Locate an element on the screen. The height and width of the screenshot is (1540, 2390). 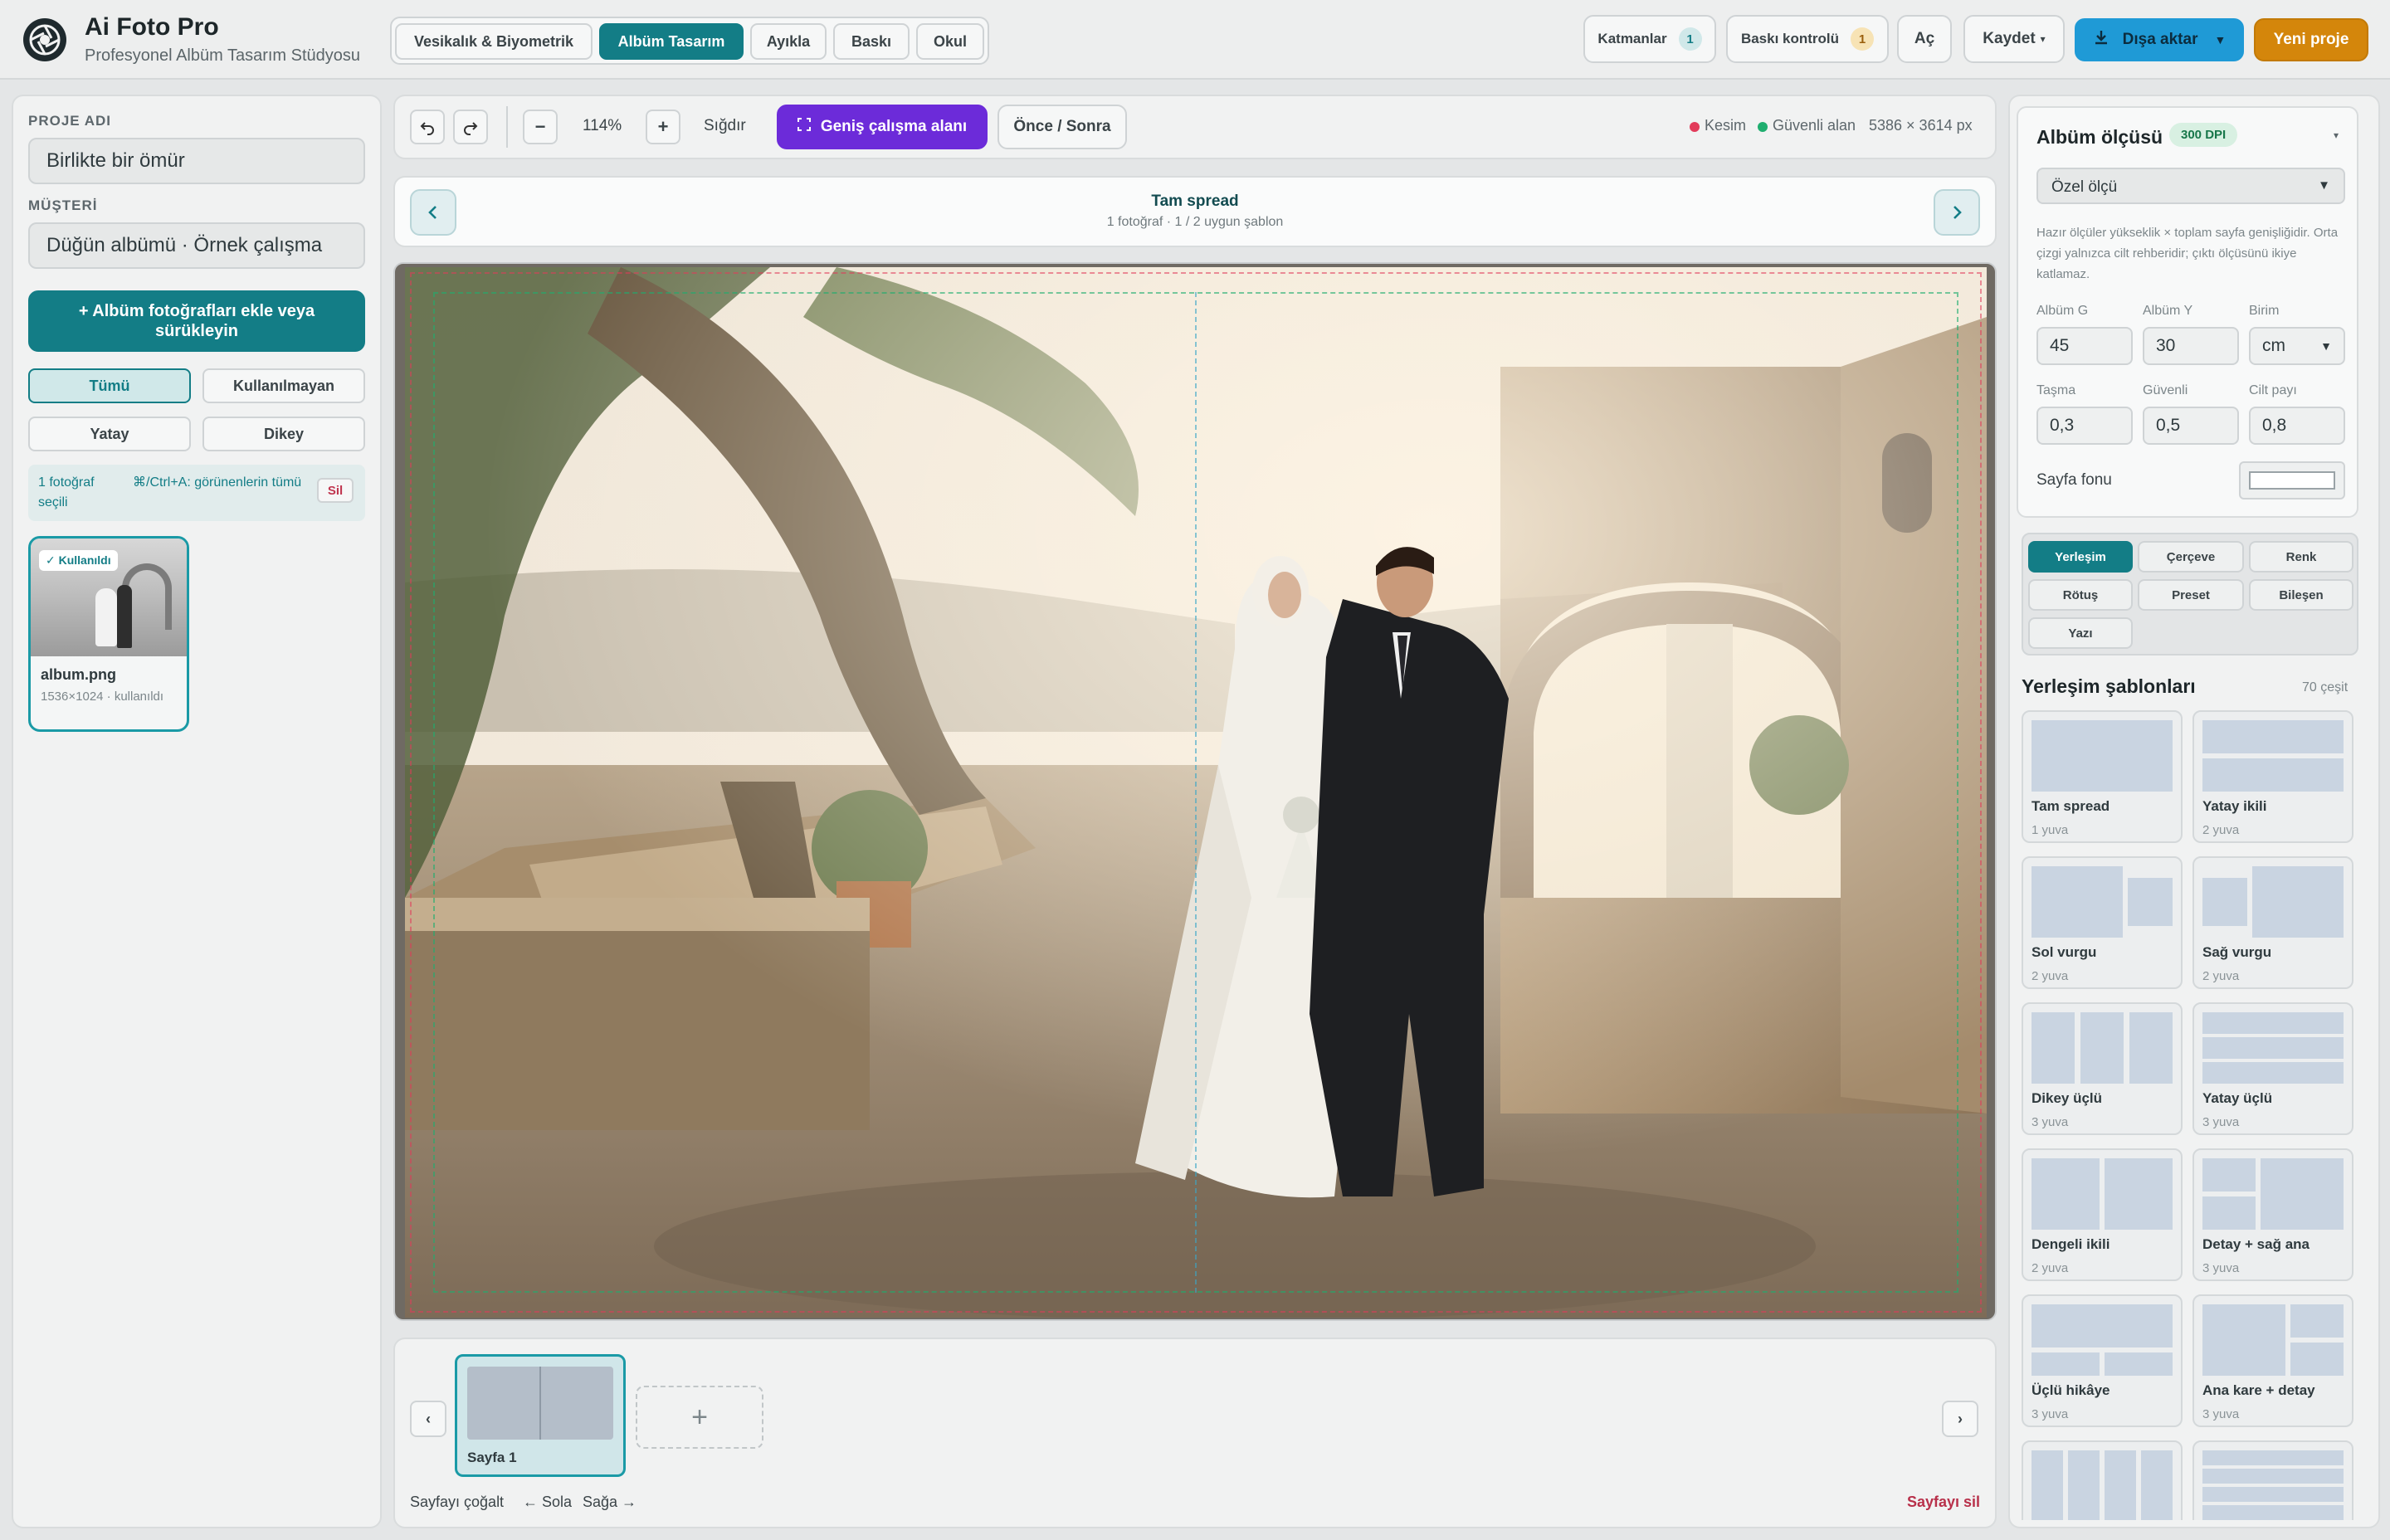
print-check-button: Baskı kontrolü 1 is located at coordinates (1808, 39).